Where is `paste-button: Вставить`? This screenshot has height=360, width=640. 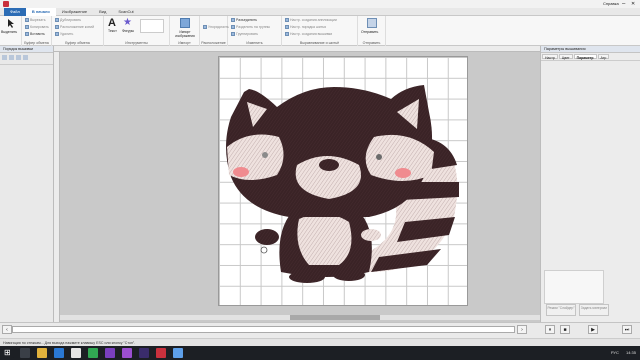
paste-button: Вставить is located at coordinates (35, 34).